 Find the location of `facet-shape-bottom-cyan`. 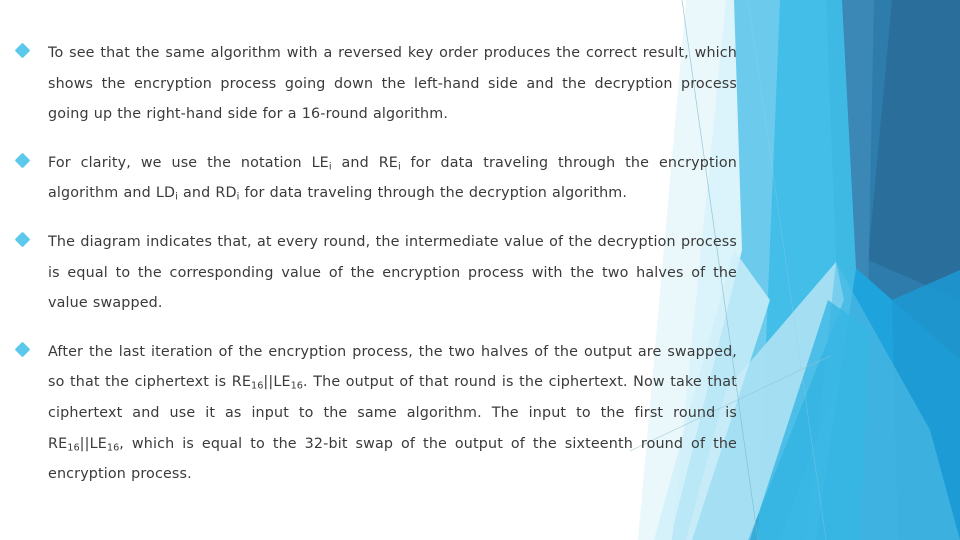

facet-shape-bottom-cyan is located at coordinates (810, 420).